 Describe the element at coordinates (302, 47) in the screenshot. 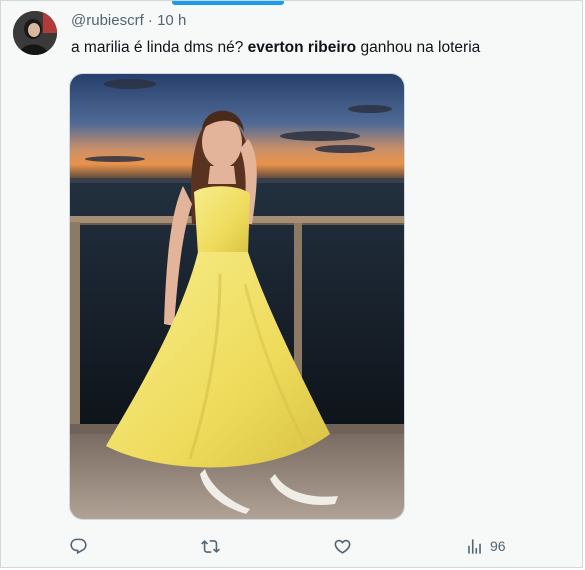

I see `tweet-text-bold: everton ribeiro` at that location.